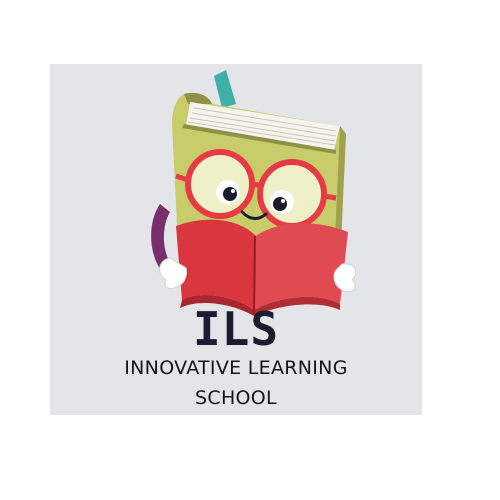  What do you see at coordinates (236, 368) in the screenshot?
I see `school-name-line-1: INNOVATIVE LEARNING` at bounding box center [236, 368].